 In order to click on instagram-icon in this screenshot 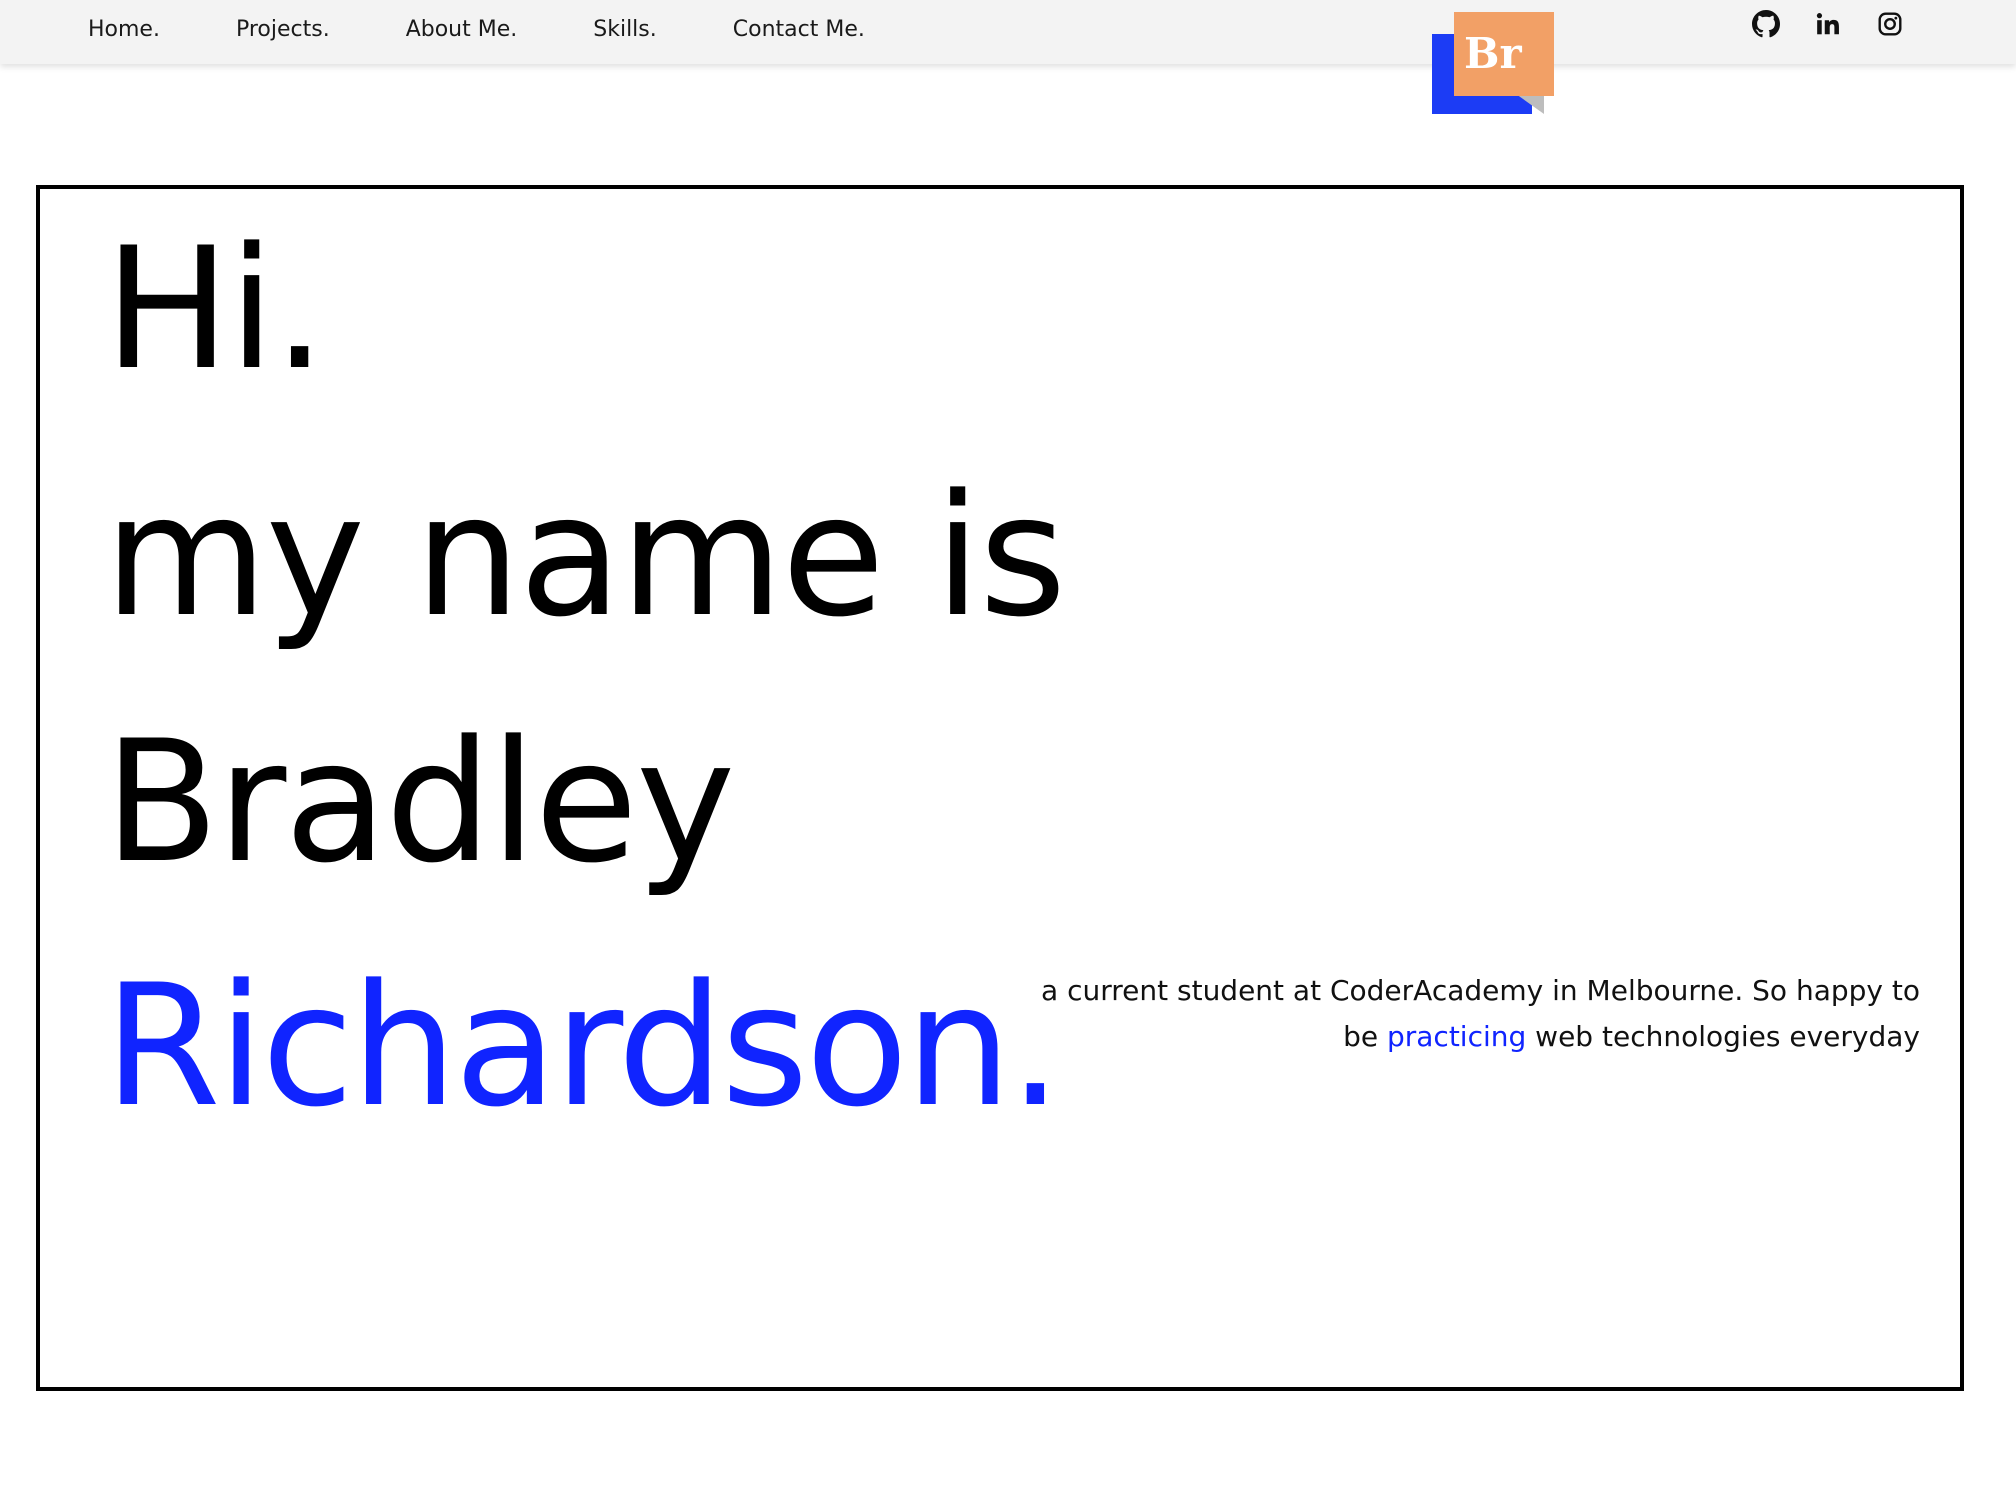, I will do `click(1890, 24)`.